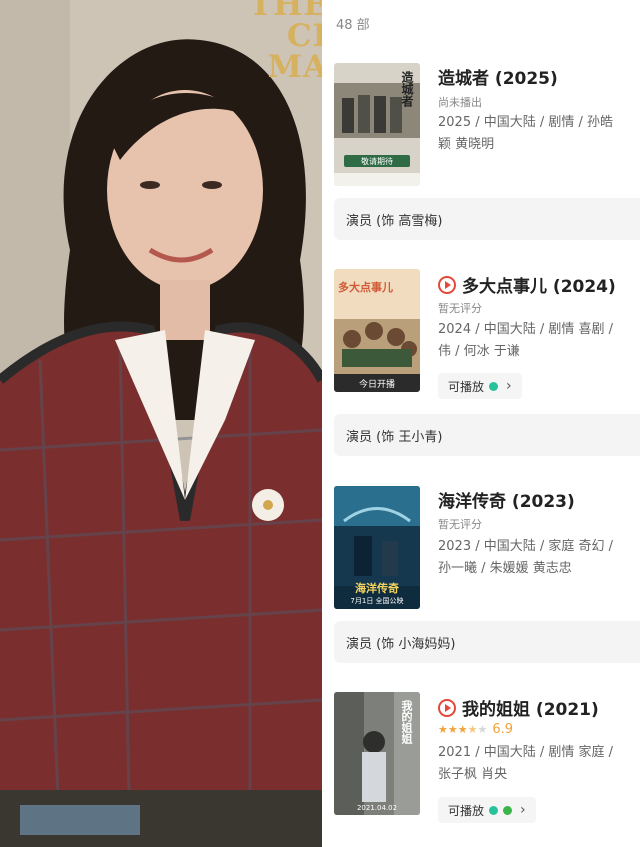  I want to click on item-info: 2021 / 中国大陆 / 剧情 家庭 / 张子枫 肖央, so click(526, 763).